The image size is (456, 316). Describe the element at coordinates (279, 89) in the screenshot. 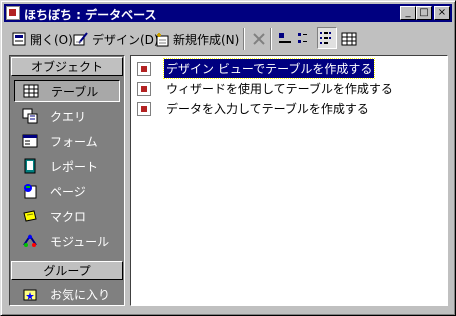

I see `list-item-label: ウィザードを使用してテーブルを作成する` at that location.